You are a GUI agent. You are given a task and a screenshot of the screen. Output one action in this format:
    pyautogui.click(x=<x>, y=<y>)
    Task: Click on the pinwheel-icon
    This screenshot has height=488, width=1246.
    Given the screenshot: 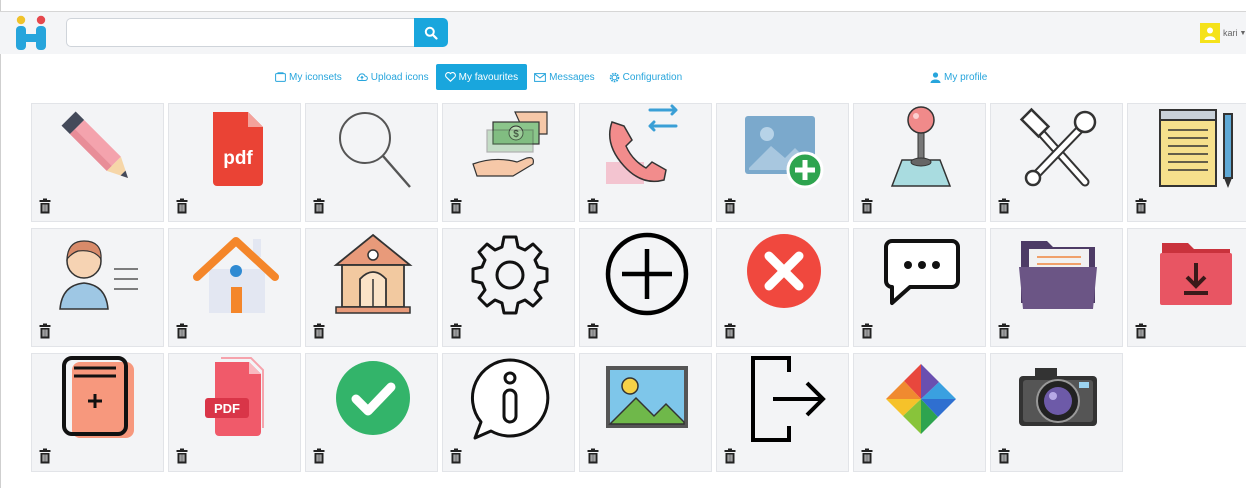 What is the action you would take?
    pyautogui.click(x=921, y=399)
    